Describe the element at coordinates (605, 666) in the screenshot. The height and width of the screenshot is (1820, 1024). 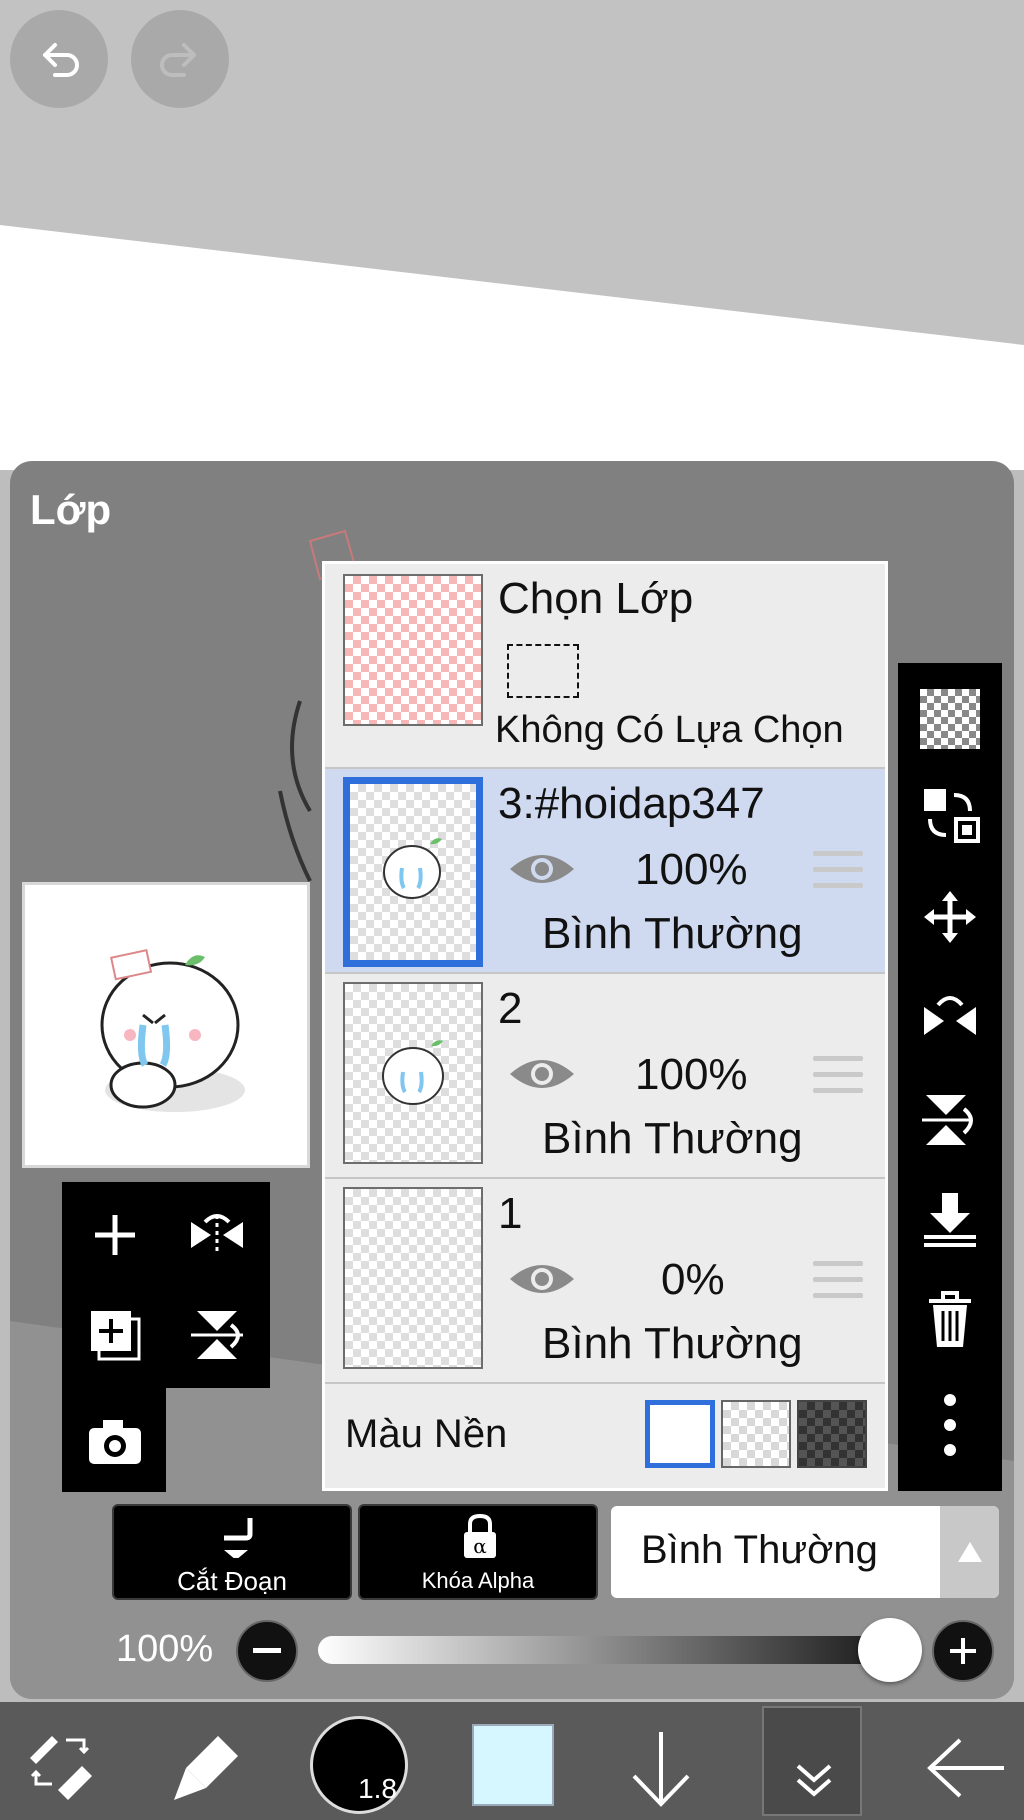
I see `selection-layer-row: Chọn Lớp Không Có Lựa Chọn` at that location.